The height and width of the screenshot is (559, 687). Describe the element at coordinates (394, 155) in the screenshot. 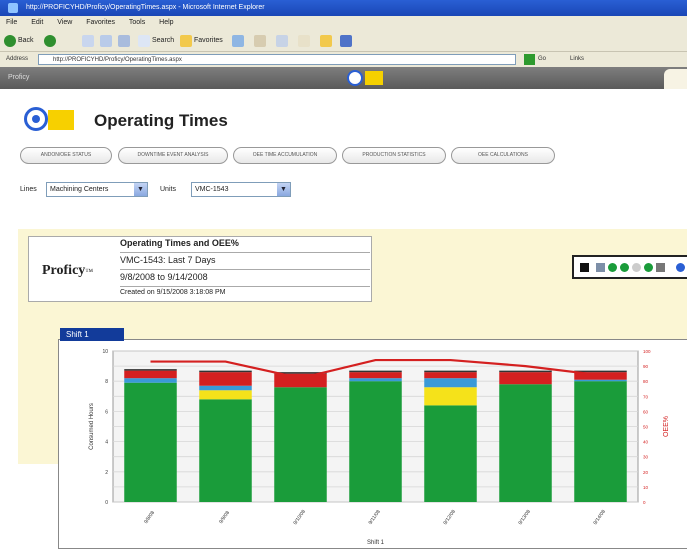

I see `nav-button-production-statistics: PRODUCTION STATISTICS` at that location.